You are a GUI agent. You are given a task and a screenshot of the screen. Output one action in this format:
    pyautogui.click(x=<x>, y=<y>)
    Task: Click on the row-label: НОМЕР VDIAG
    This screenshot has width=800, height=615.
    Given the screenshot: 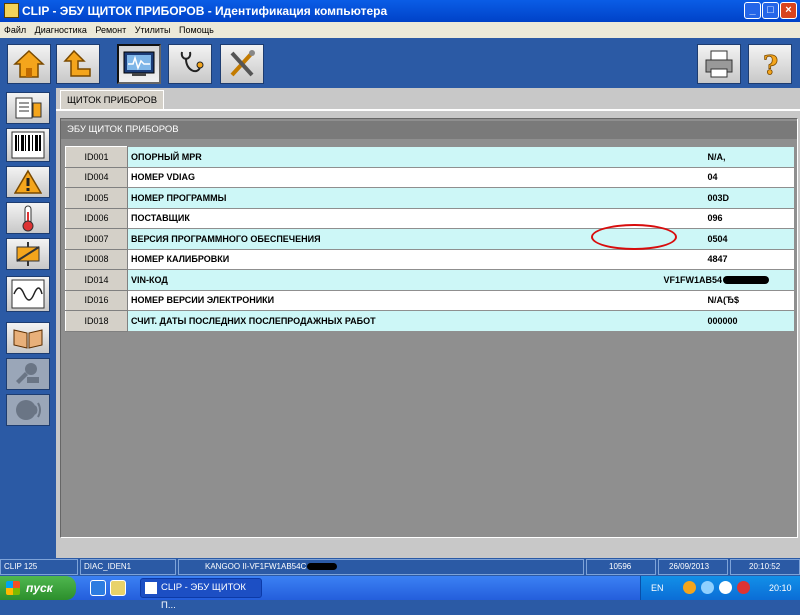 What is the action you would take?
    pyautogui.click(x=377, y=177)
    